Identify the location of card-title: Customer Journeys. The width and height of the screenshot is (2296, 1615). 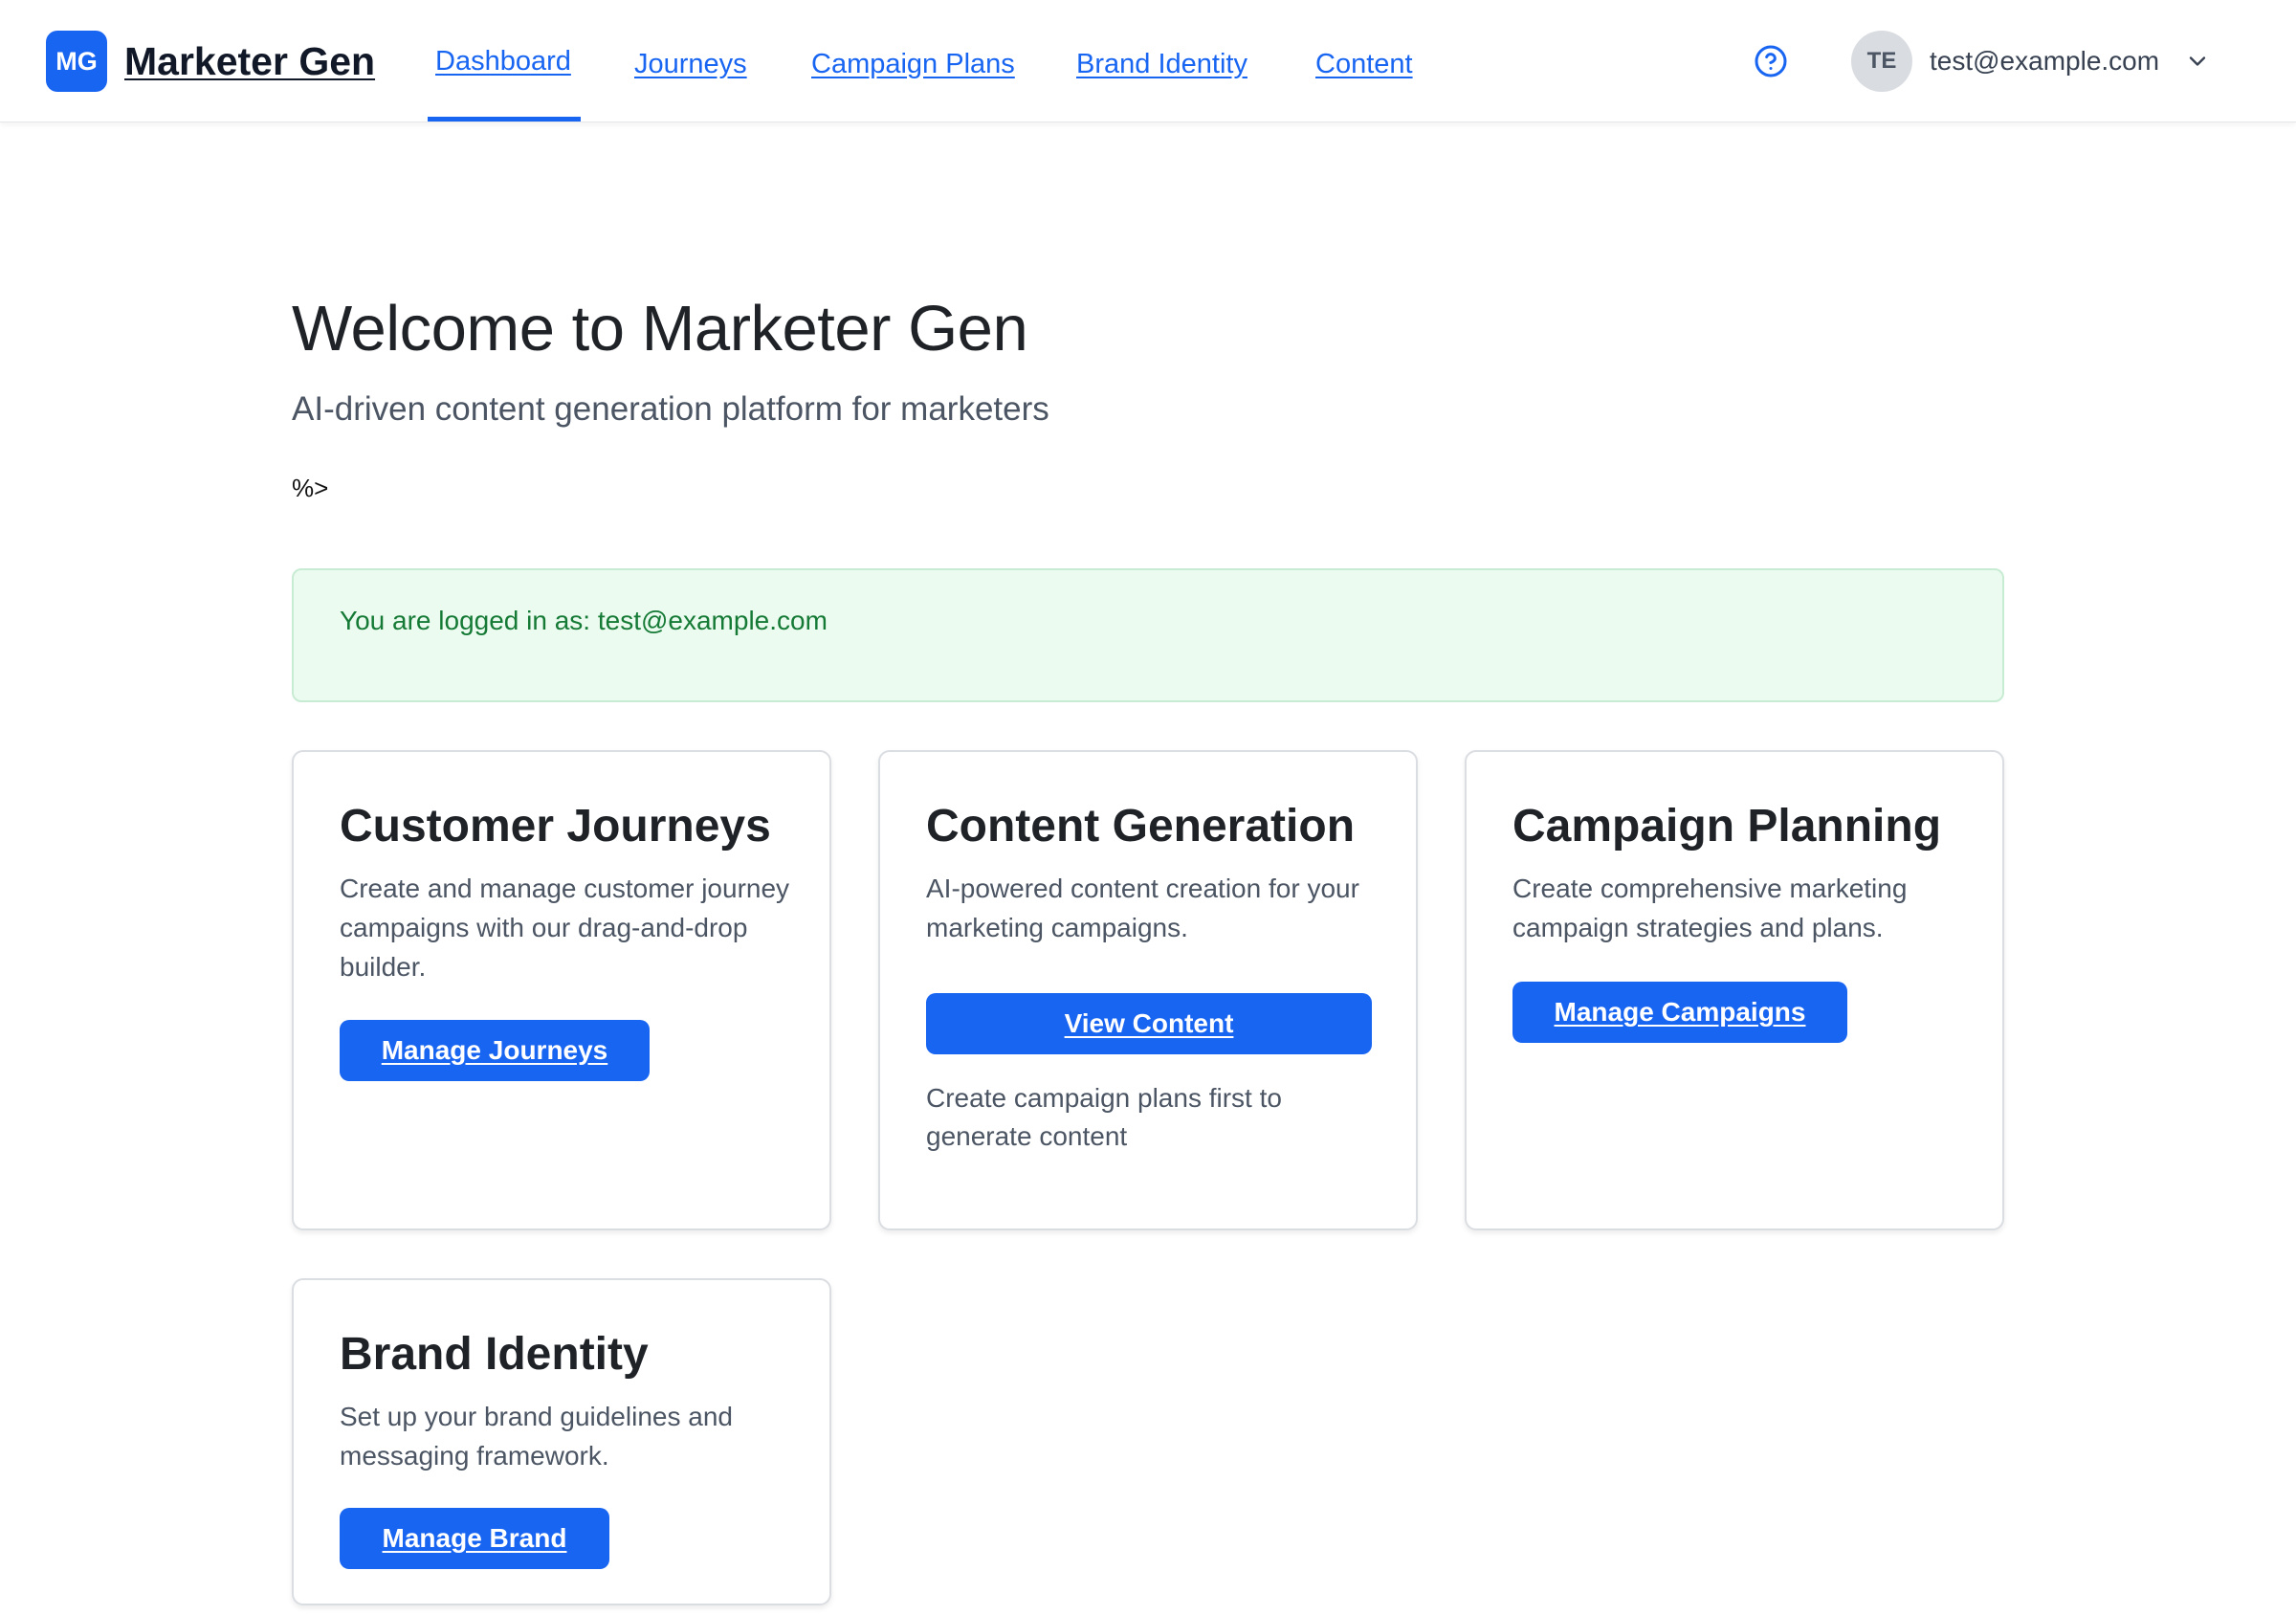
(556, 826).